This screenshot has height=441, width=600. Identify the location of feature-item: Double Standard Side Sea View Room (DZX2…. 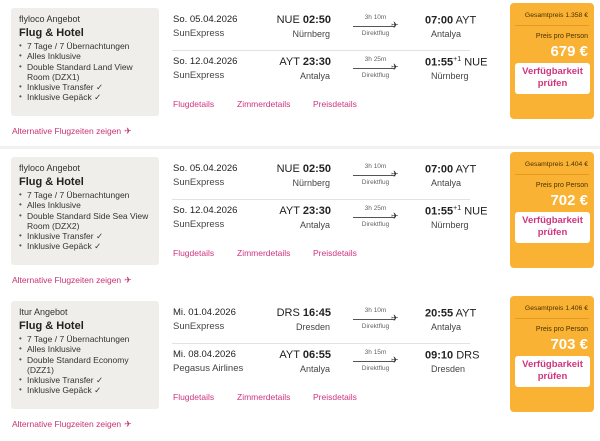
(85, 221).